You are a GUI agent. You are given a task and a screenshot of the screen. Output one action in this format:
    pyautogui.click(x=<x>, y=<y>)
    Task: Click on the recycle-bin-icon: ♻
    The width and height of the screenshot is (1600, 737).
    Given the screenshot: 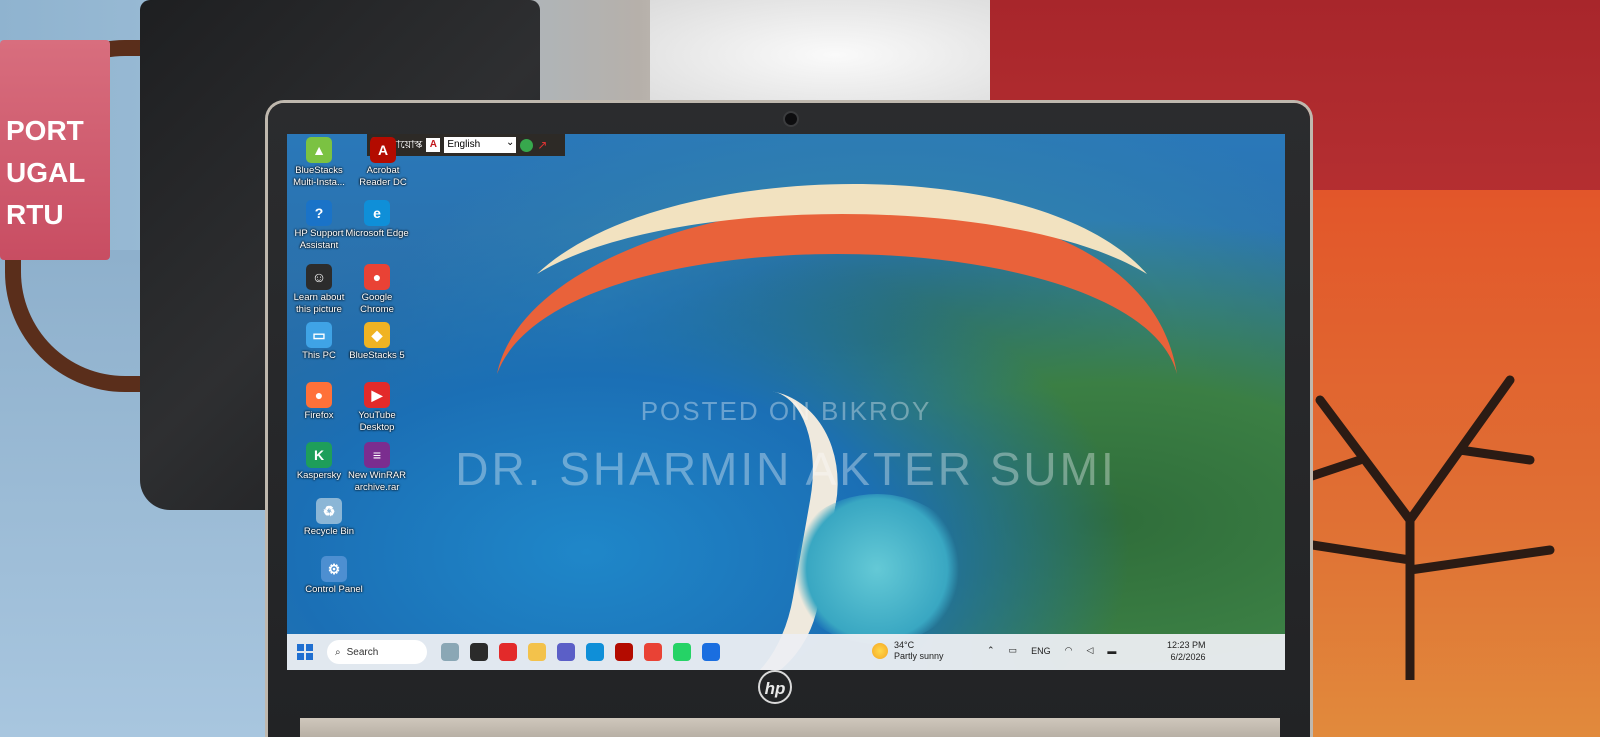 What is the action you would take?
    pyautogui.click(x=329, y=511)
    